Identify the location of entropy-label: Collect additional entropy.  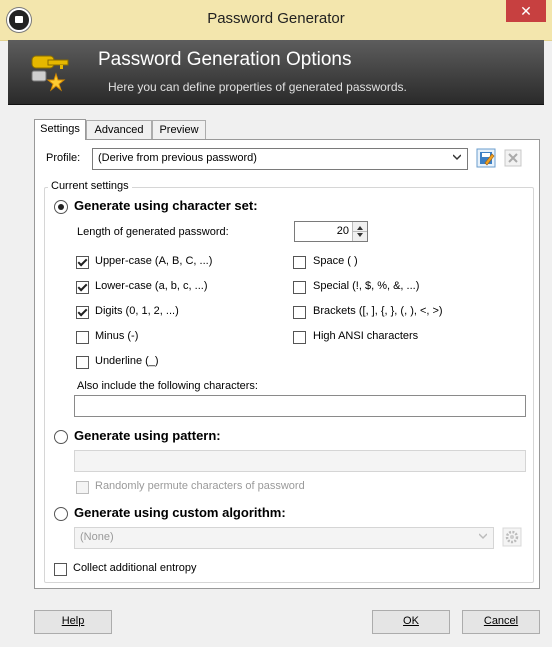
(135, 568).